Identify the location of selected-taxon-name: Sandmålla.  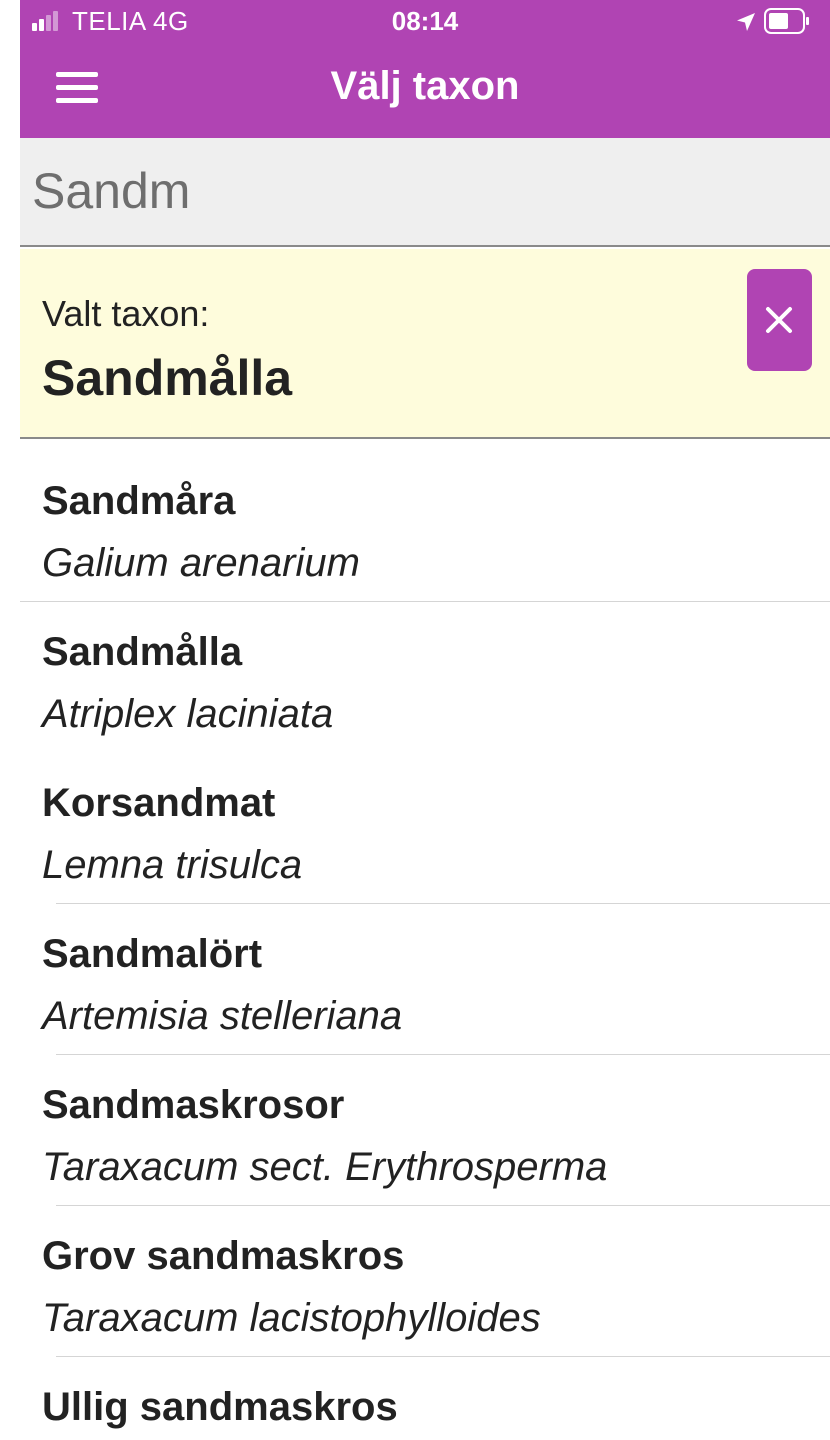
(167, 378).